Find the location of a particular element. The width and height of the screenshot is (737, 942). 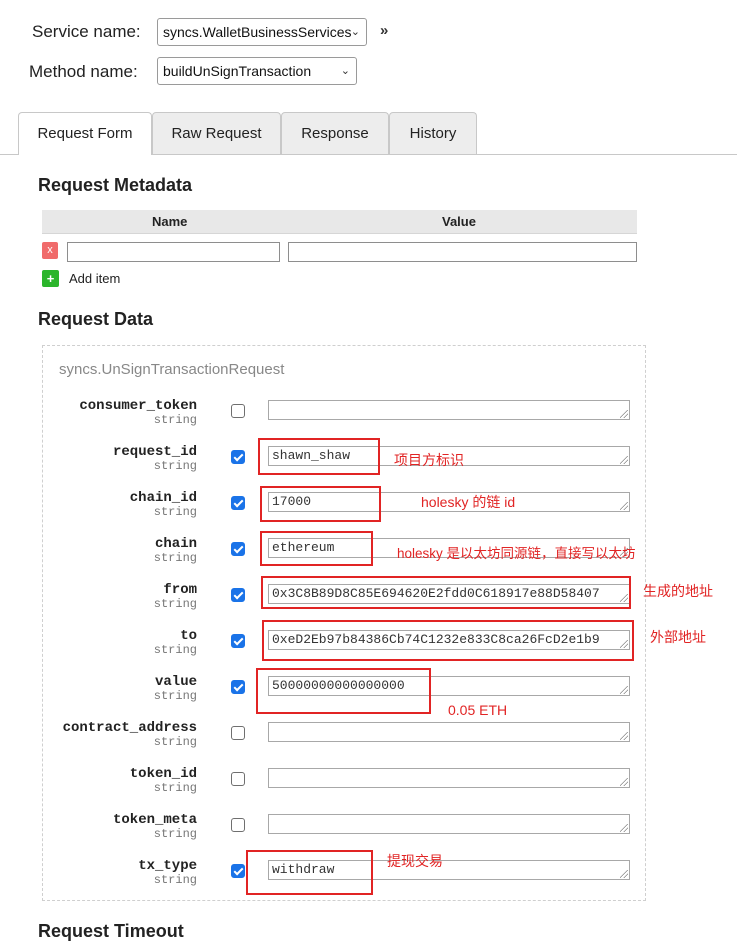

annotation-from: 生成的地址 is located at coordinates (678, 591).